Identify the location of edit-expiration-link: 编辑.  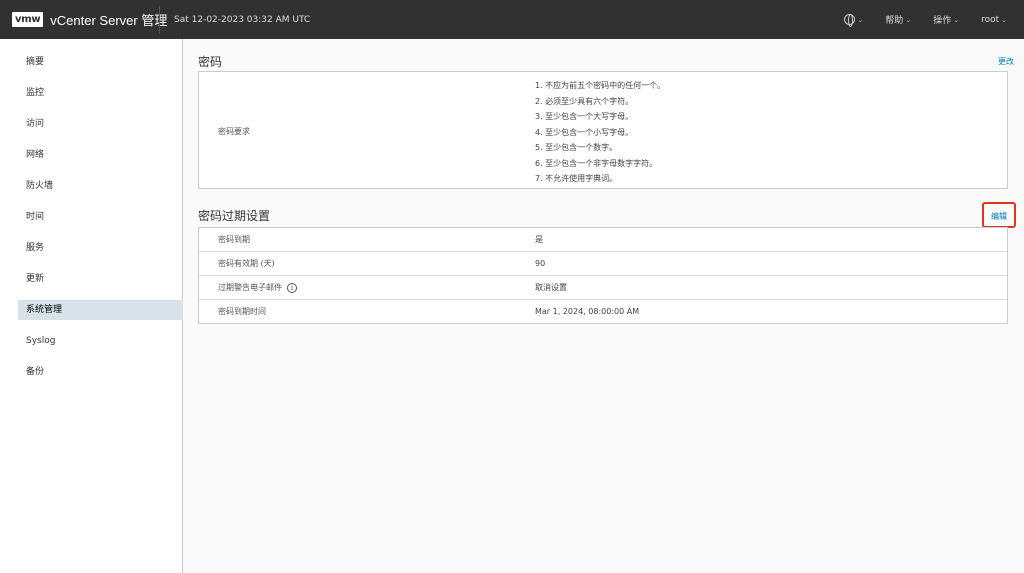
(999, 216).